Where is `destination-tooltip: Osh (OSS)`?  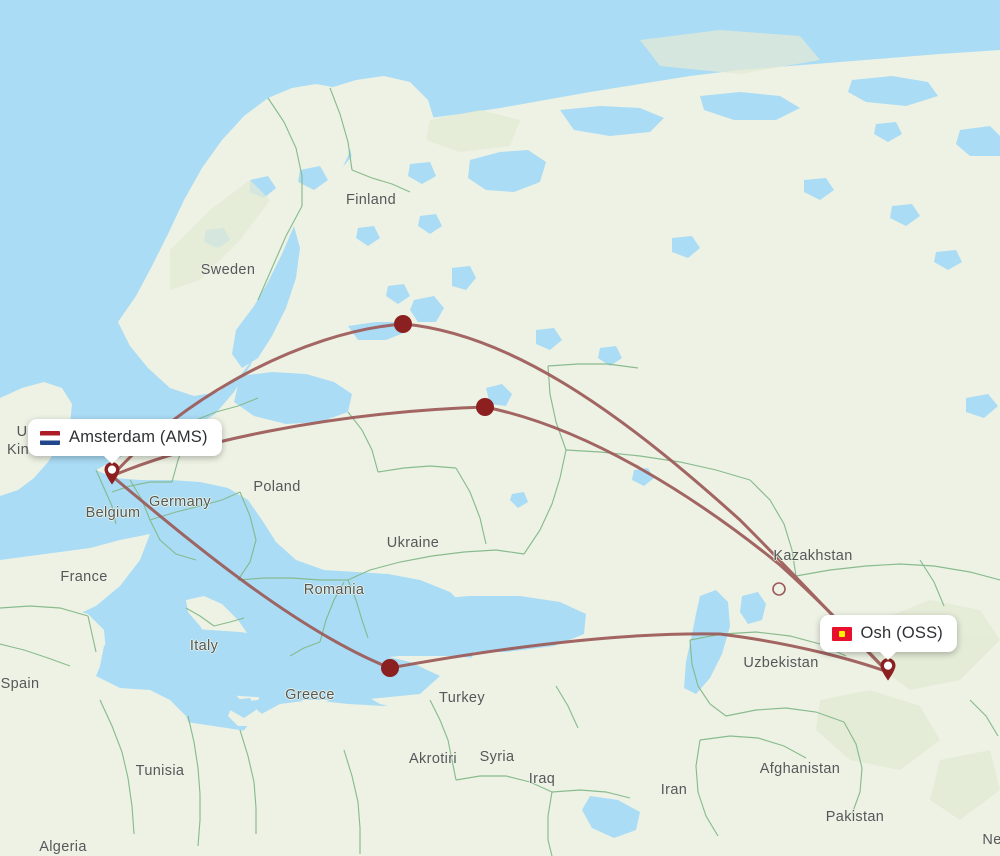
destination-tooltip: Osh (OSS) is located at coordinates (888, 637).